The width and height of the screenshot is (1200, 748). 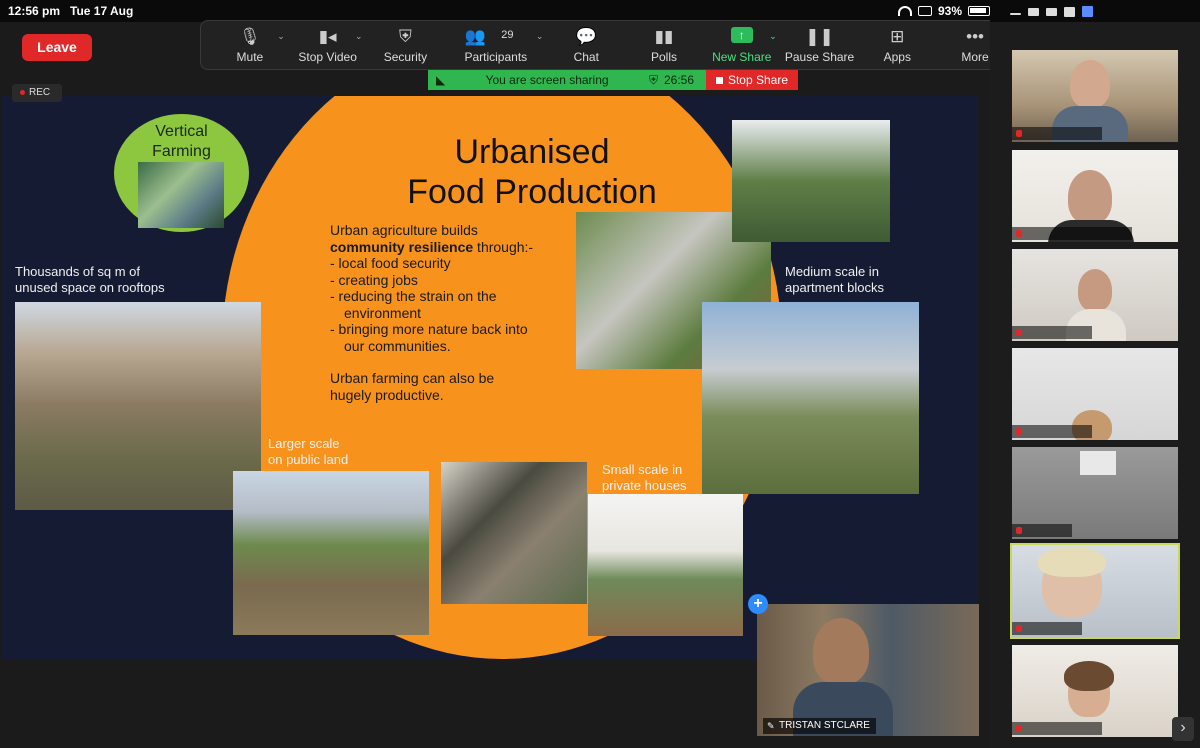 What do you see at coordinates (34, 11) in the screenshot?
I see `status-time: 12:56 pm` at bounding box center [34, 11].